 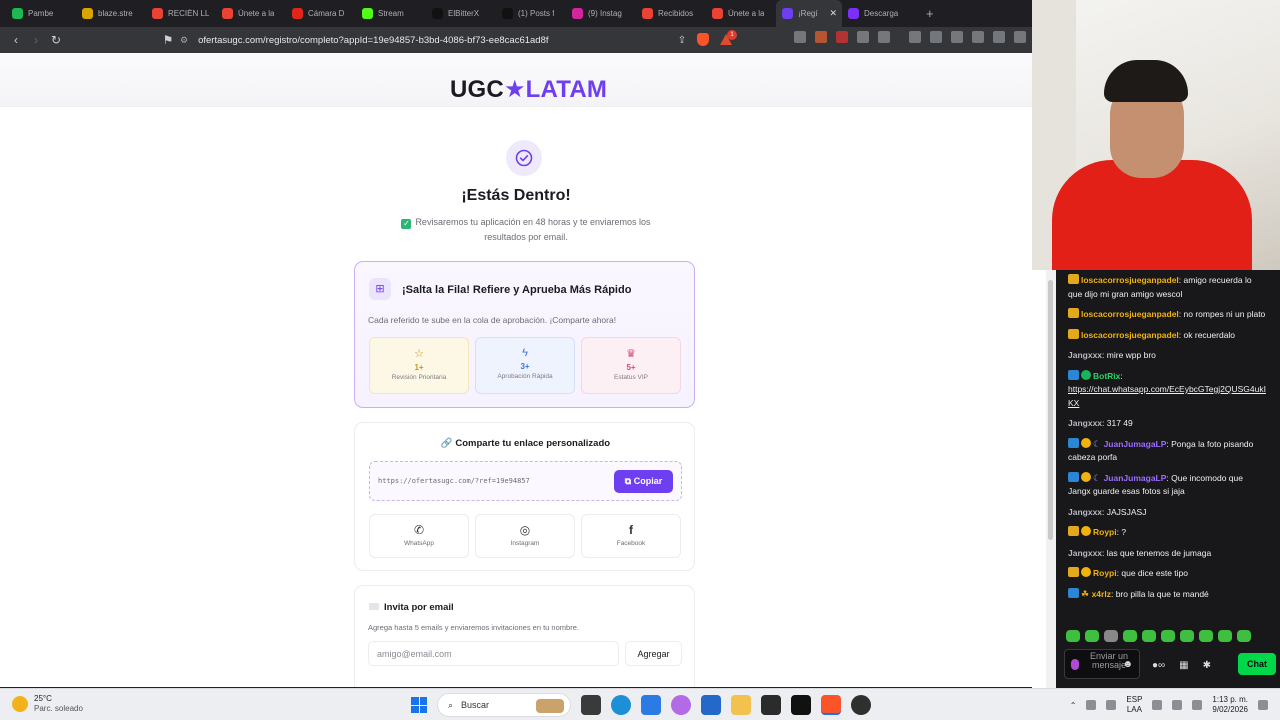 What do you see at coordinates (999, 37) in the screenshot?
I see `leo-ai-icon` at bounding box center [999, 37].